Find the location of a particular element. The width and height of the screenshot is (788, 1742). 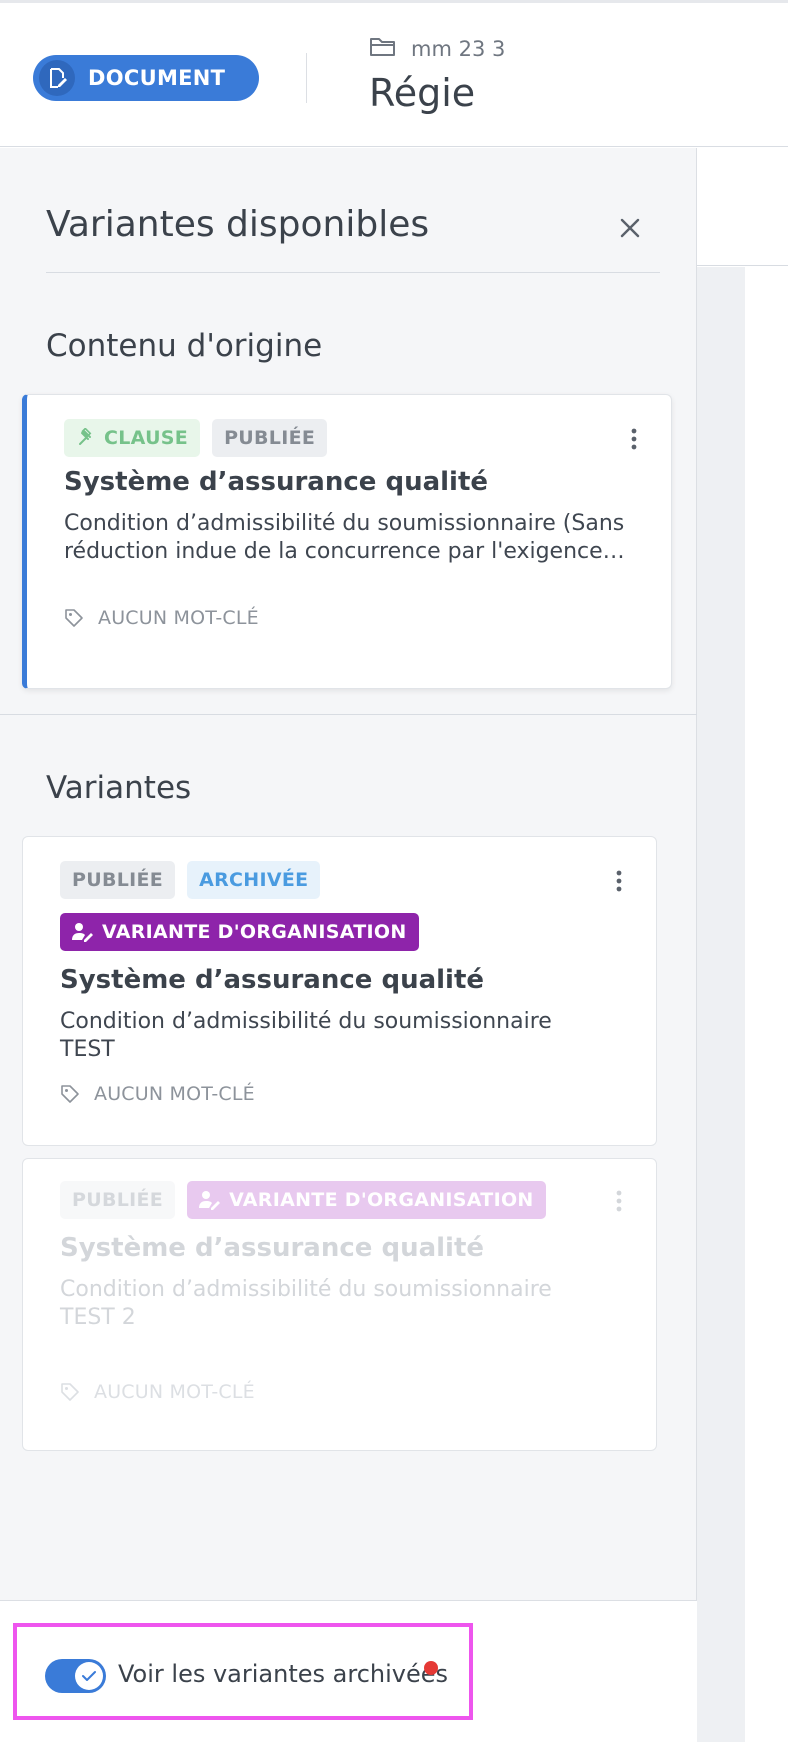

panel-title: Variantes disponibles is located at coordinates (238, 224).